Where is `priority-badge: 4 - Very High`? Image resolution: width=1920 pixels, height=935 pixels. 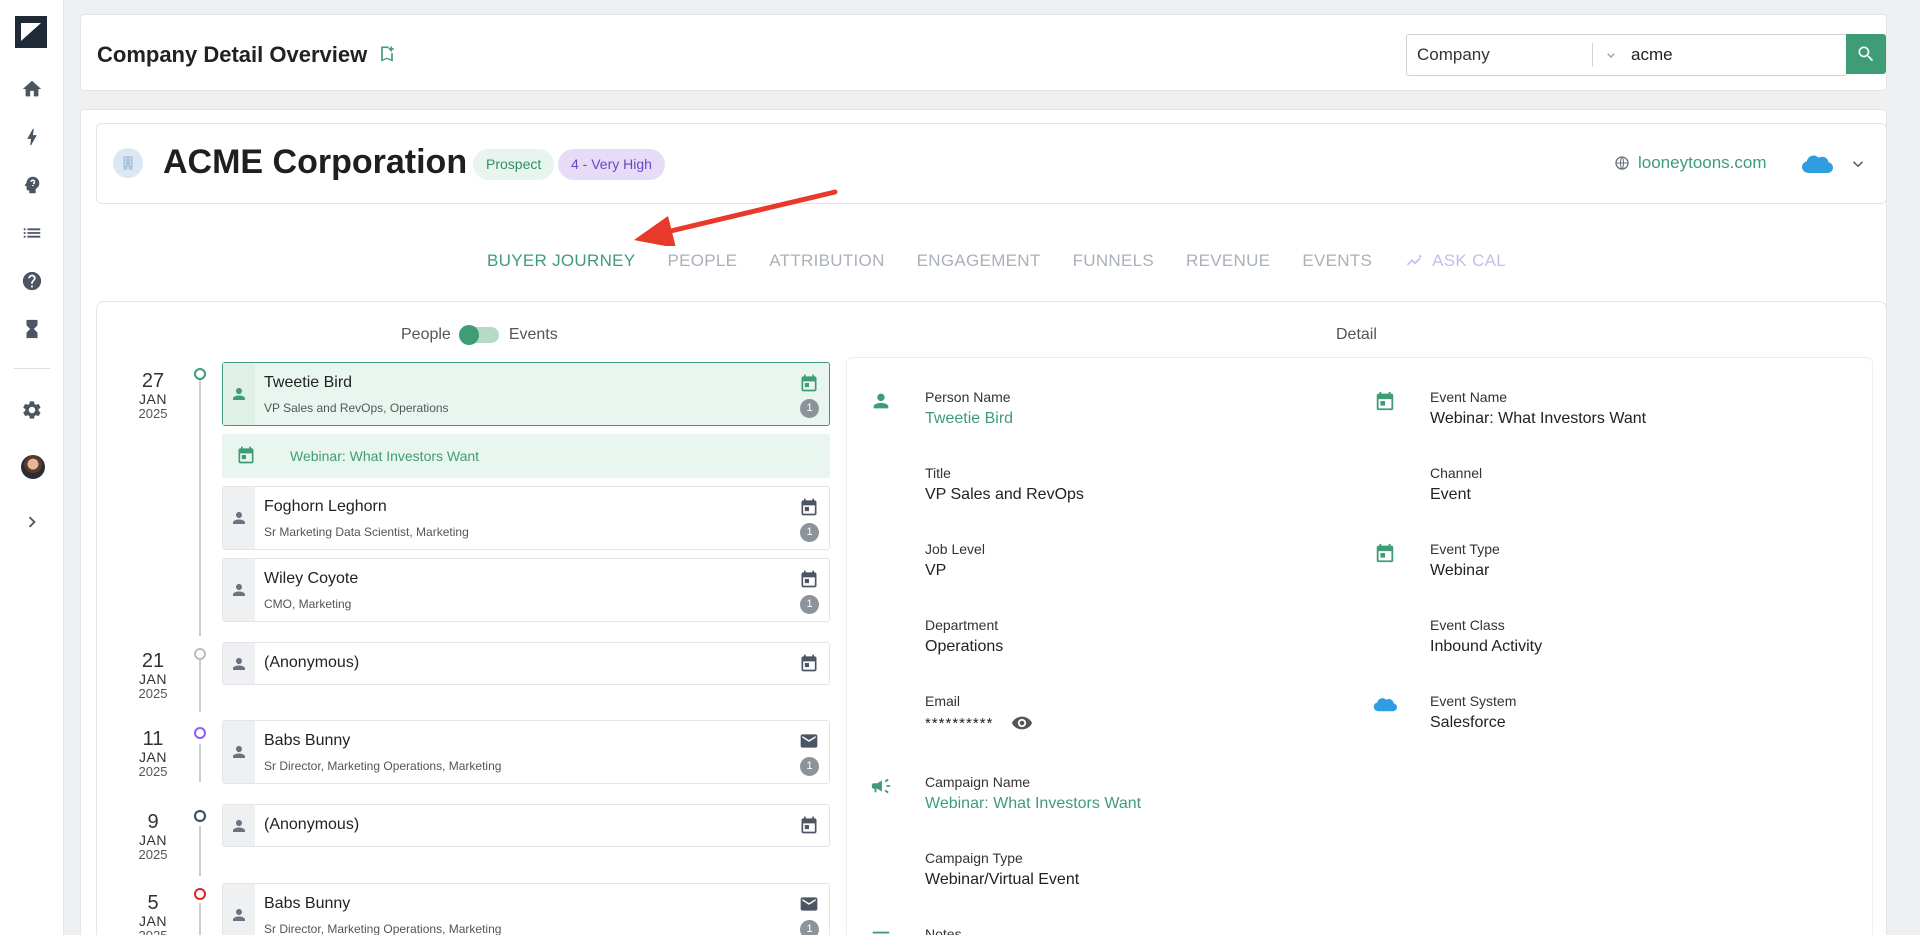 priority-badge: 4 - Very High is located at coordinates (611, 164).